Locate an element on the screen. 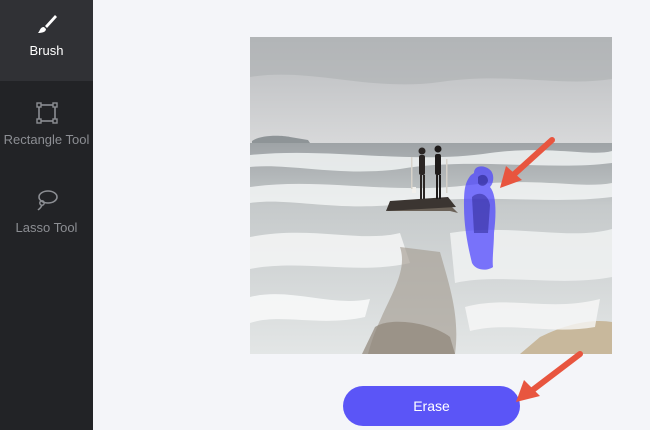 The width and height of the screenshot is (650, 430). tool-rectangle-label: Rectangle Tool is located at coordinates (46, 139).